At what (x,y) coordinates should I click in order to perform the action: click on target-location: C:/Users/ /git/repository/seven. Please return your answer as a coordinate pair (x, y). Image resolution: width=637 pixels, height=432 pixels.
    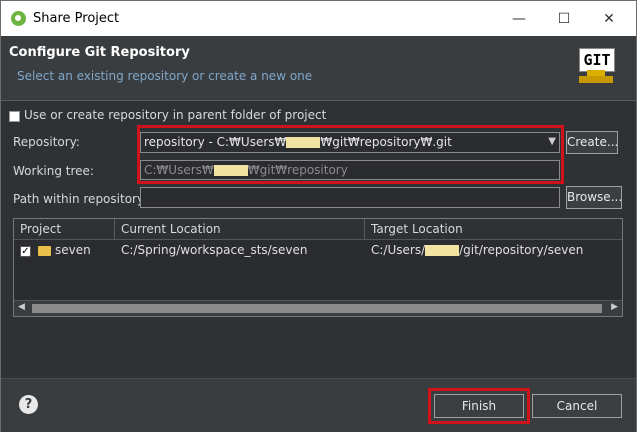
    Looking at the image, I should click on (477, 250).